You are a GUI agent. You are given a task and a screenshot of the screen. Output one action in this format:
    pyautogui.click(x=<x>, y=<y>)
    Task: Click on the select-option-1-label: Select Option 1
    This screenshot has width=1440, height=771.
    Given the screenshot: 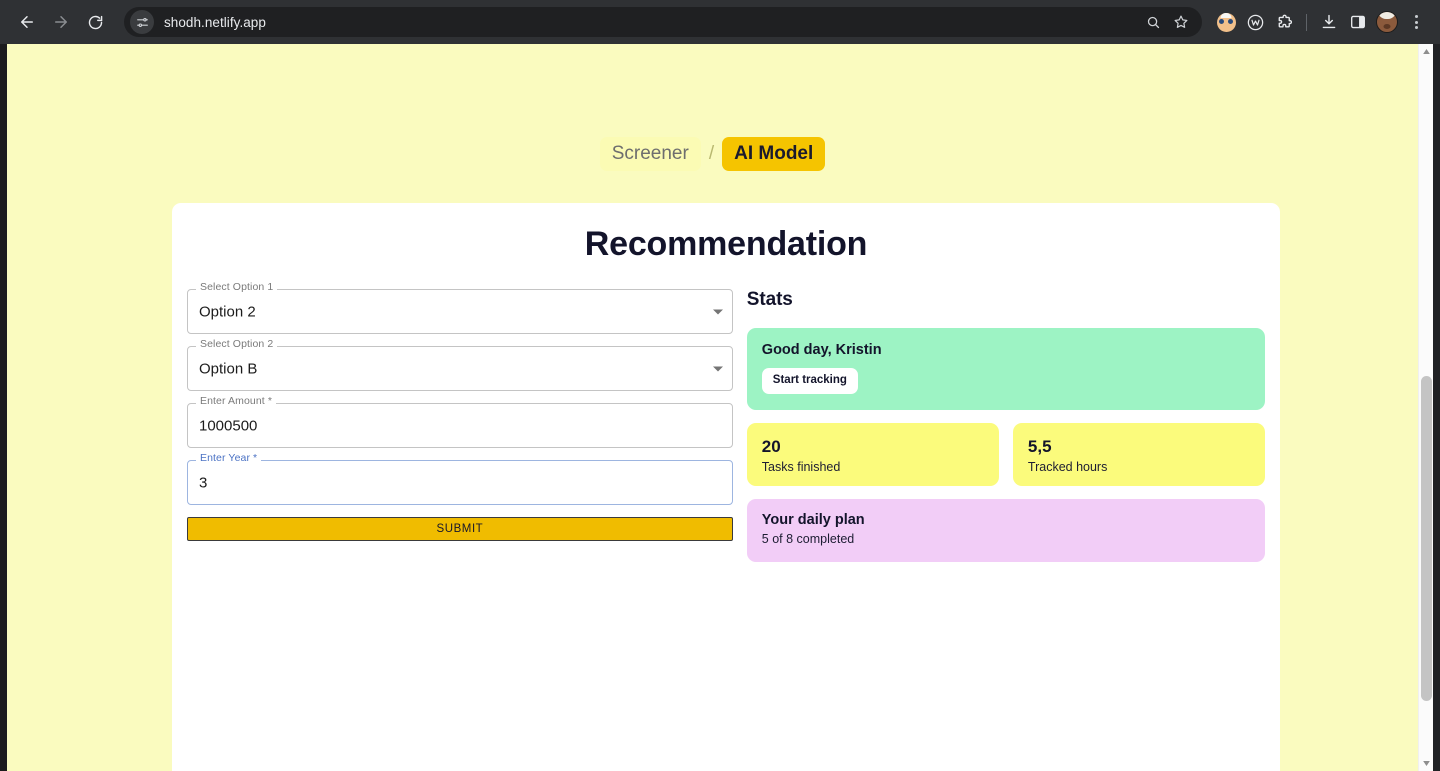 What is the action you would take?
    pyautogui.click(x=237, y=287)
    